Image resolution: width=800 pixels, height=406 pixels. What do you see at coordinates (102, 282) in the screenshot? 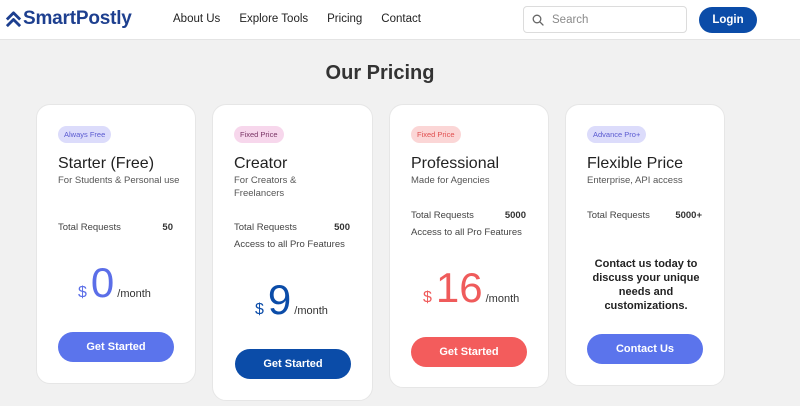
I see `price-amount: 0` at bounding box center [102, 282].